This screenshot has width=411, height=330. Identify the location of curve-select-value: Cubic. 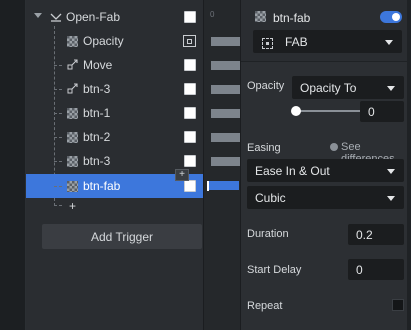
(270, 197).